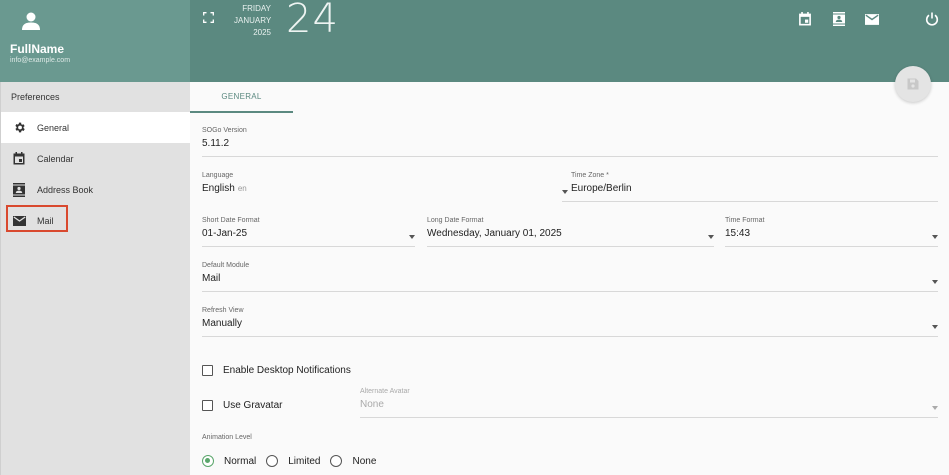 The height and width of the screenshot is (475, 949). What do you see at coordinates (225, 233) in the screenshot?
I see `field-value: 01-Jan-25` at bounding box center [225, 233].